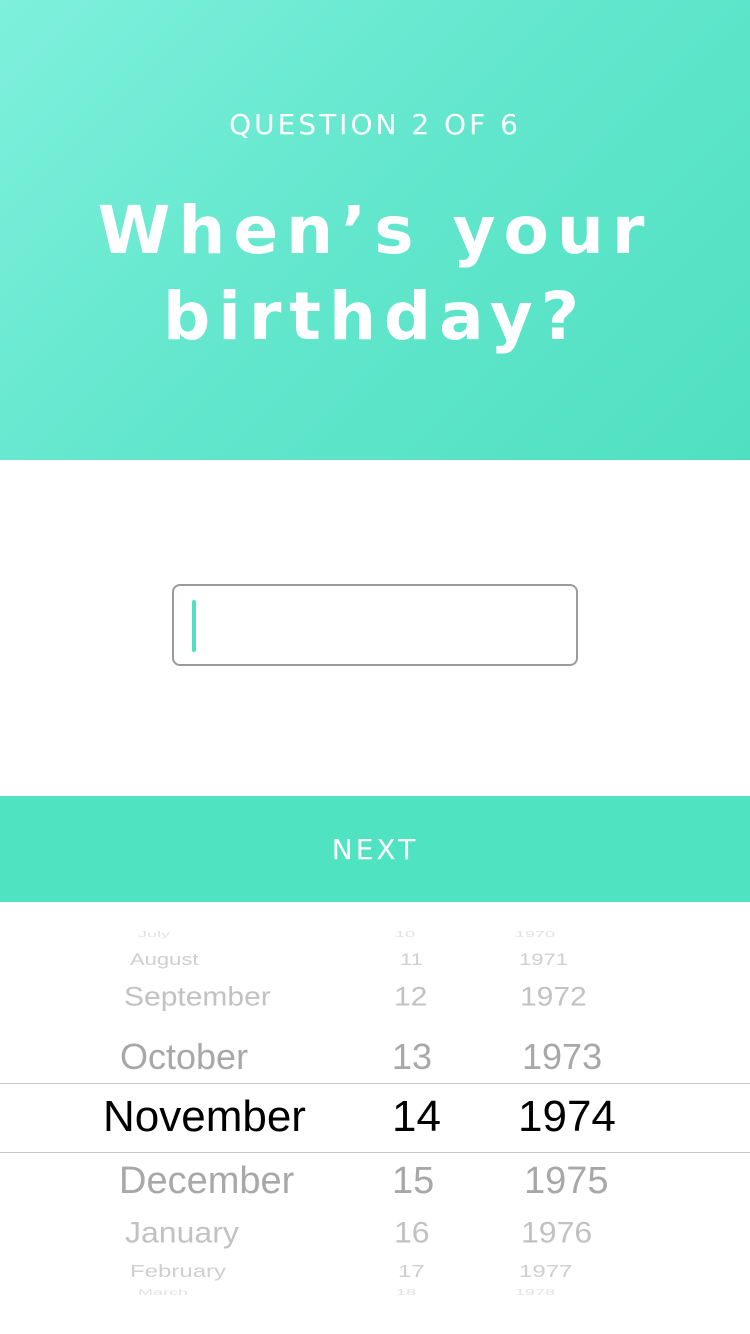  I want to click on picker-day: 13, so click(412, 1057).